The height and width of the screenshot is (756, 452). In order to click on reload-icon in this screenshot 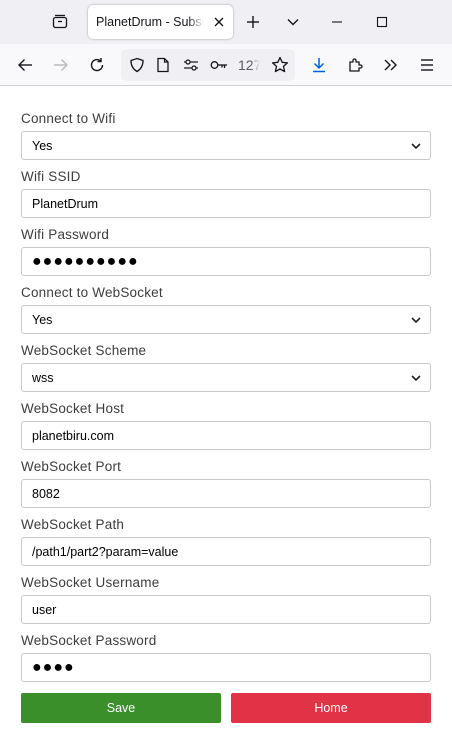, I will do `click(97, 65)`.